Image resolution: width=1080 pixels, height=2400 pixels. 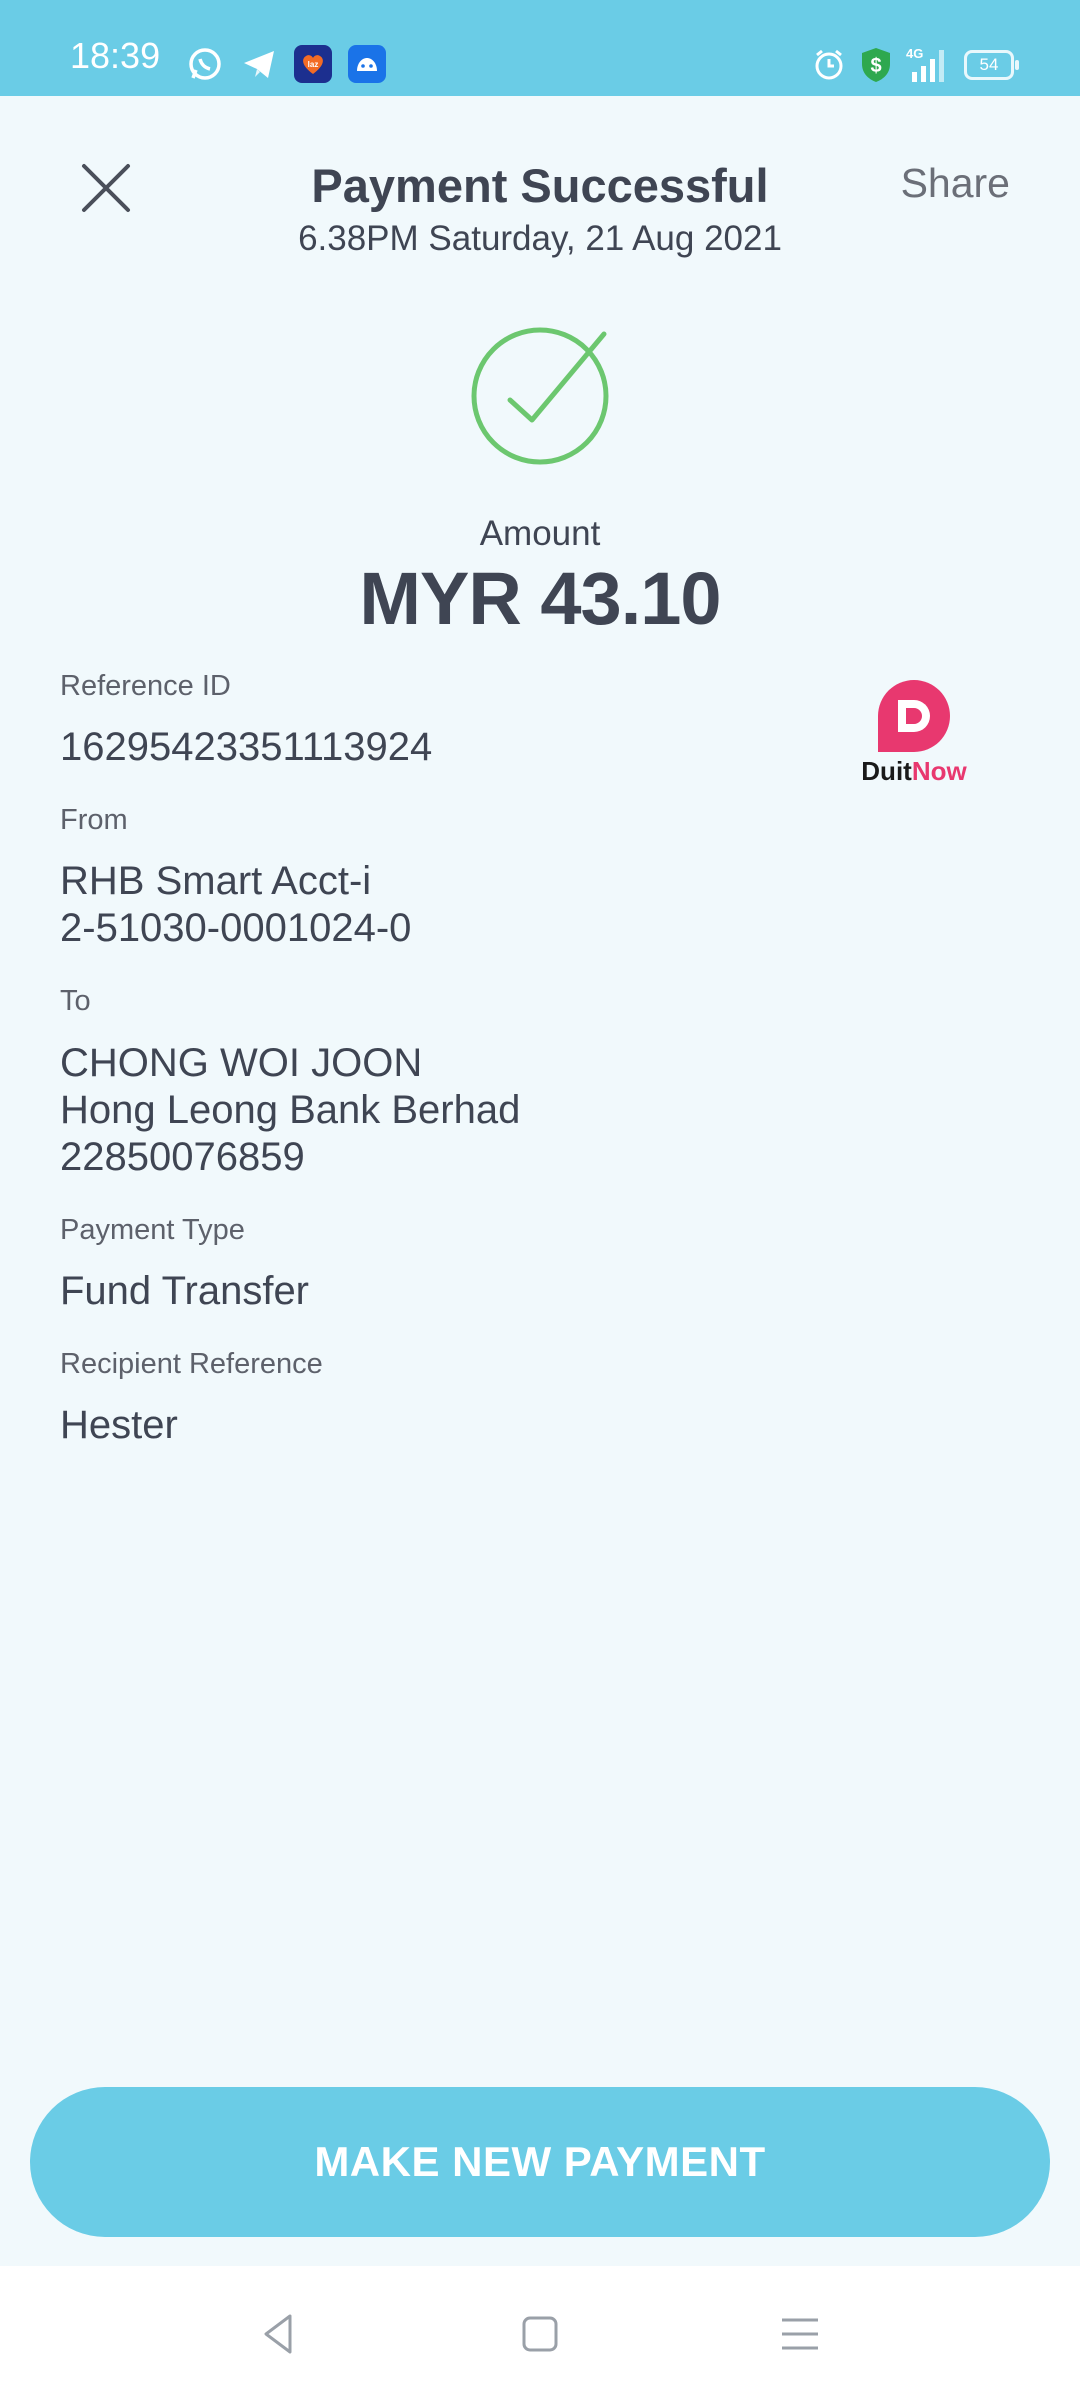 What do you see at coordinates (182, 1157) in the screenshot?
I see `to-account-number: 22850076859` at bounding box center [182, 1157].